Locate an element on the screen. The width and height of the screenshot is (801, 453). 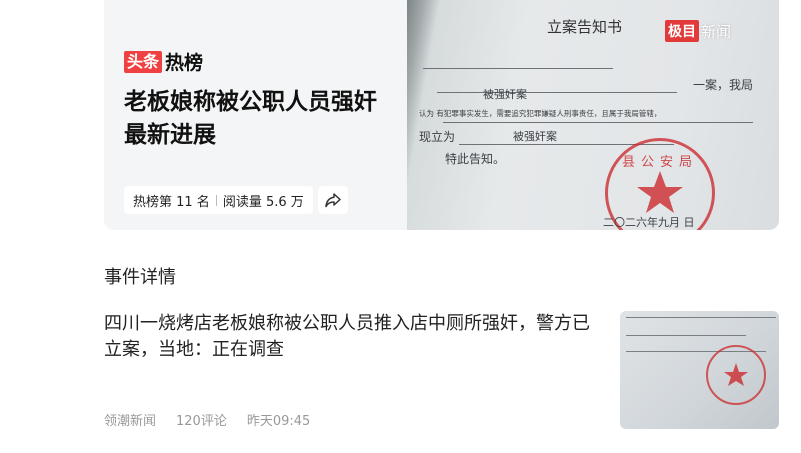
news-headline: 四川一烧烤店老板娘称被公职人员推入店中厕所强奸，警方已立案，当地：正在调查 is located at coordinates (351, 337).